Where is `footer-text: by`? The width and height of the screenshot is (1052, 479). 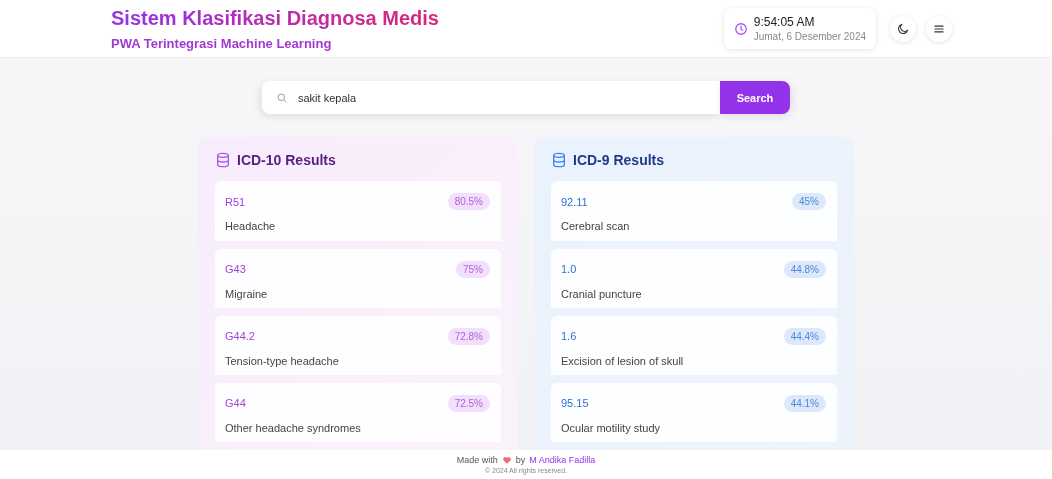
footer-text: by is located at coordinates (520, 460).